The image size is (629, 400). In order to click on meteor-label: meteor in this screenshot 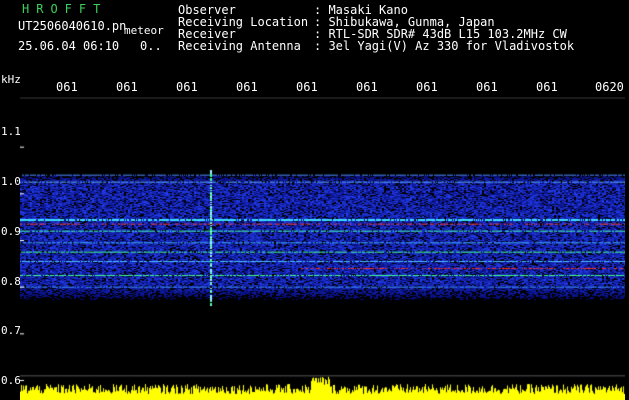, I will do `click(144, 30)`.